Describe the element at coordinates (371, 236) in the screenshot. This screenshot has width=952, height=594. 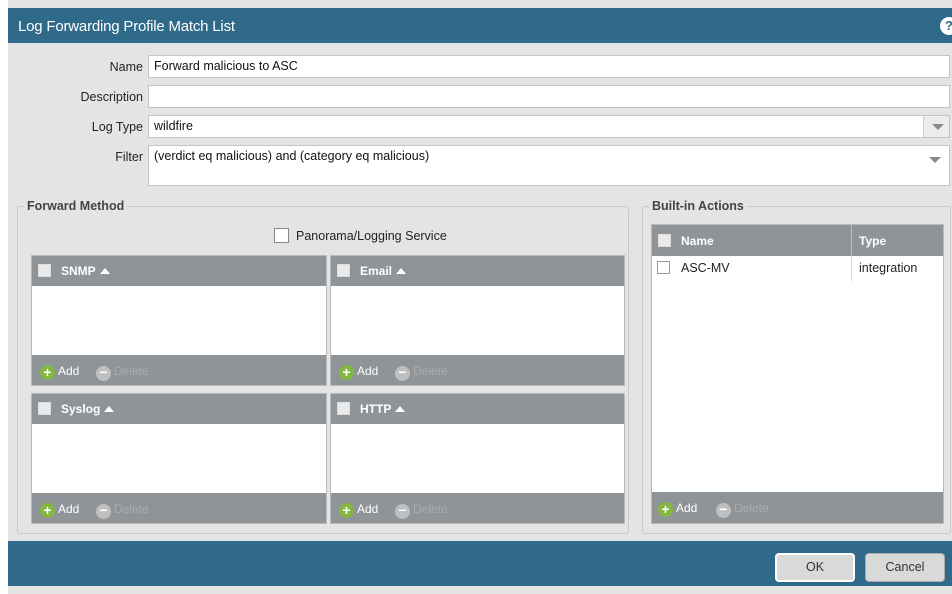
I see `panorama-label: Panorama/Logging Service` at that location.